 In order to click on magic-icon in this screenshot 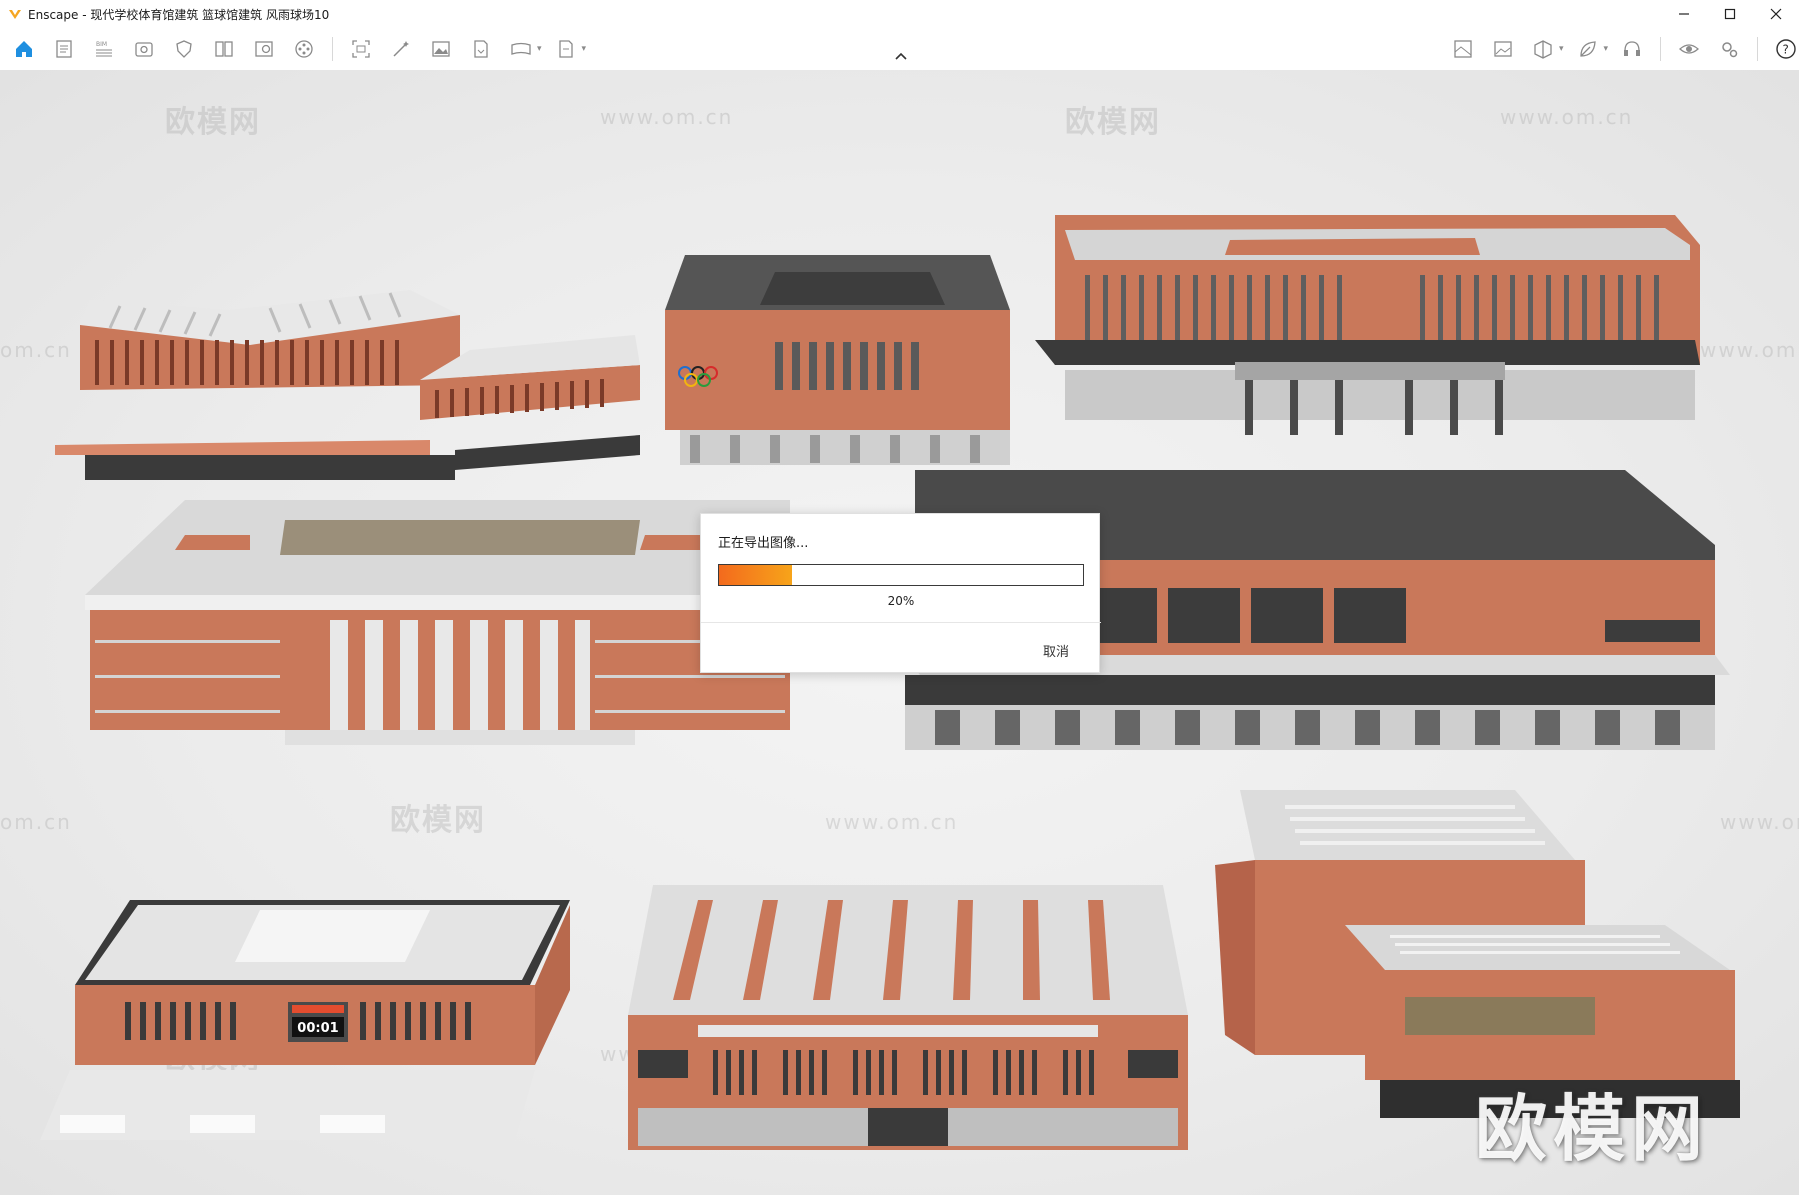, I will do `click(401, 49)`.